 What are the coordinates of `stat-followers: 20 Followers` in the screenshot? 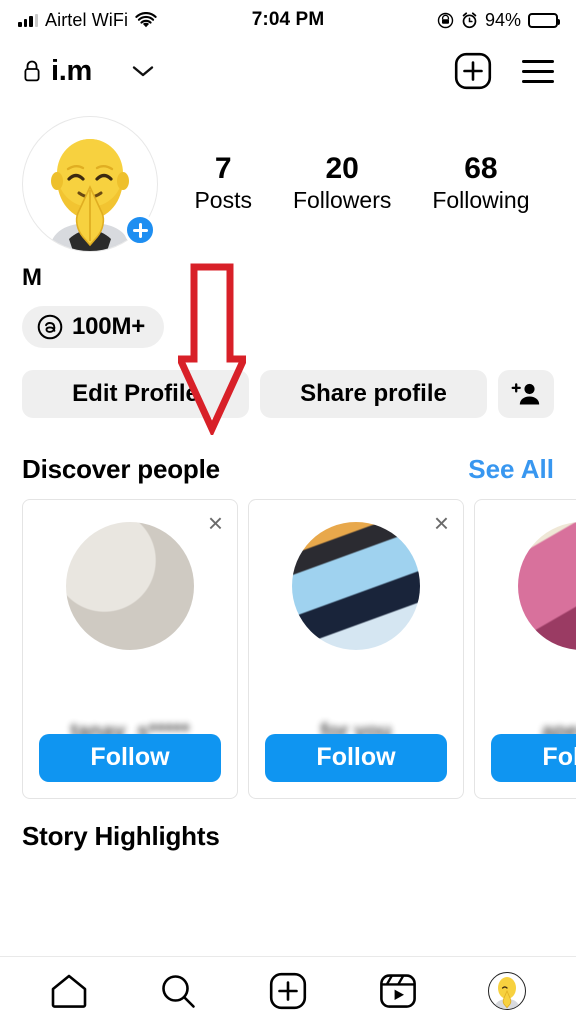 It's located at (342, 184).